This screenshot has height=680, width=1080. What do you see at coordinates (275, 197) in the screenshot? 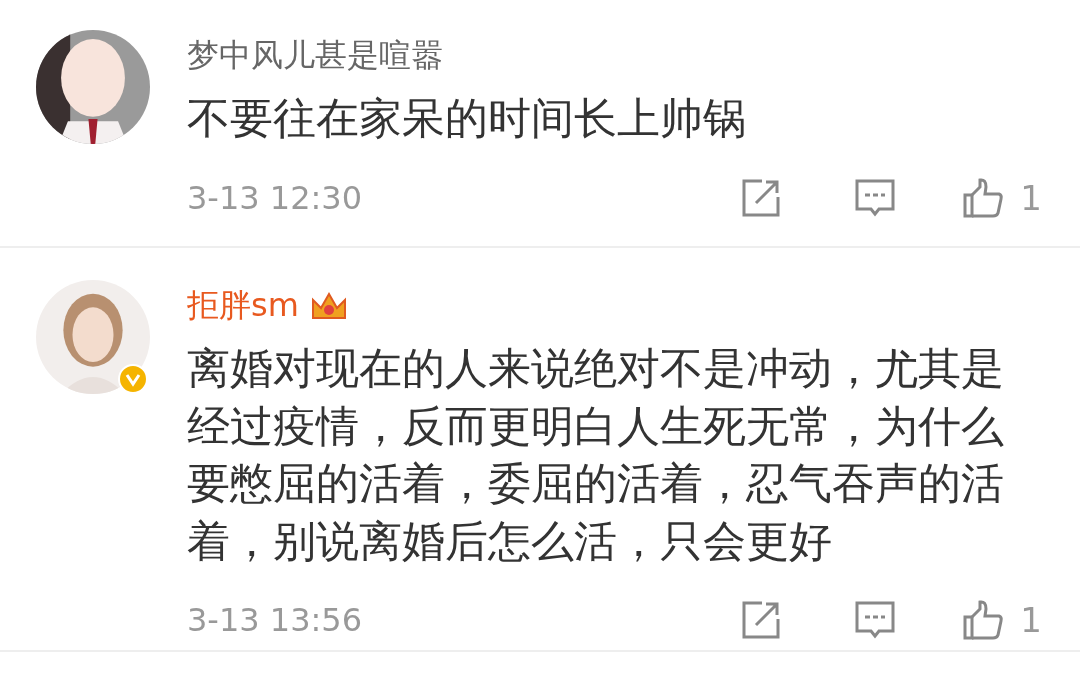
I see `timestamp: 3-13 12:30` at bounding box center [275, 197].